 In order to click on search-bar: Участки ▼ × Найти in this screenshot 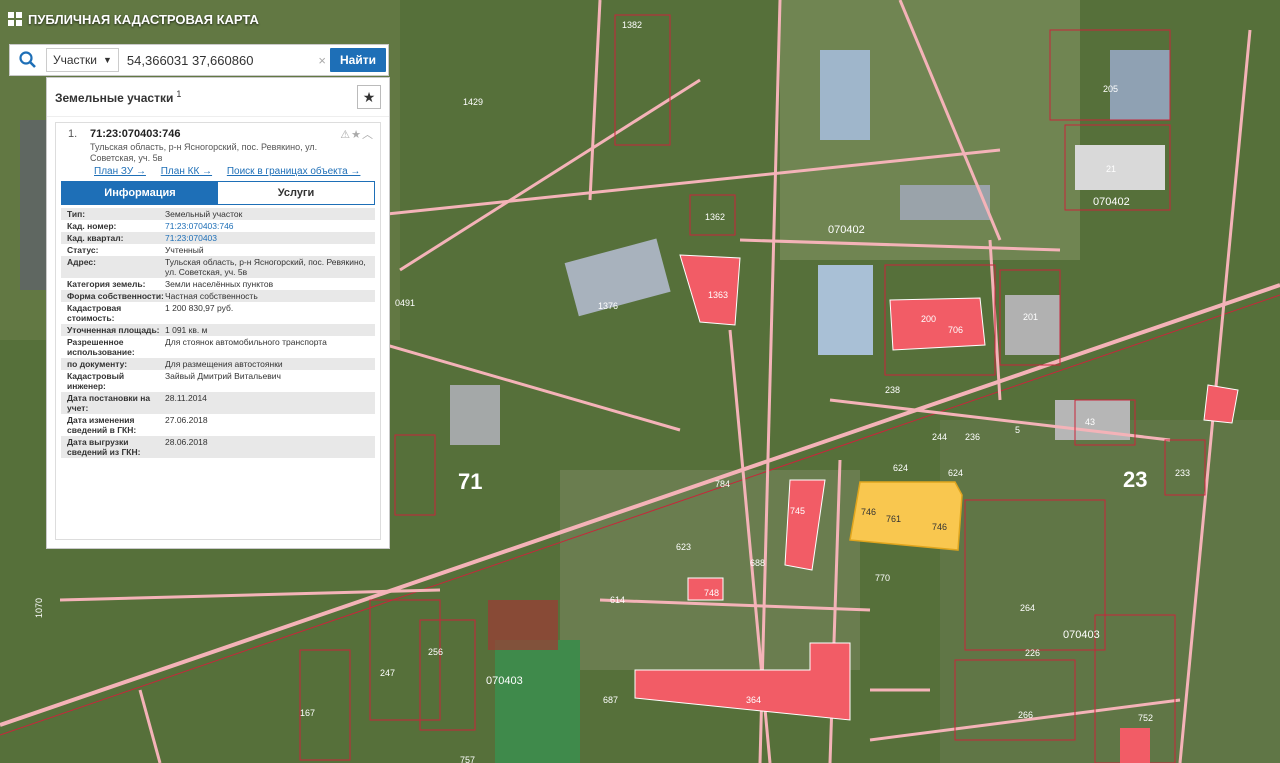, I will do `click(199, 60)`.